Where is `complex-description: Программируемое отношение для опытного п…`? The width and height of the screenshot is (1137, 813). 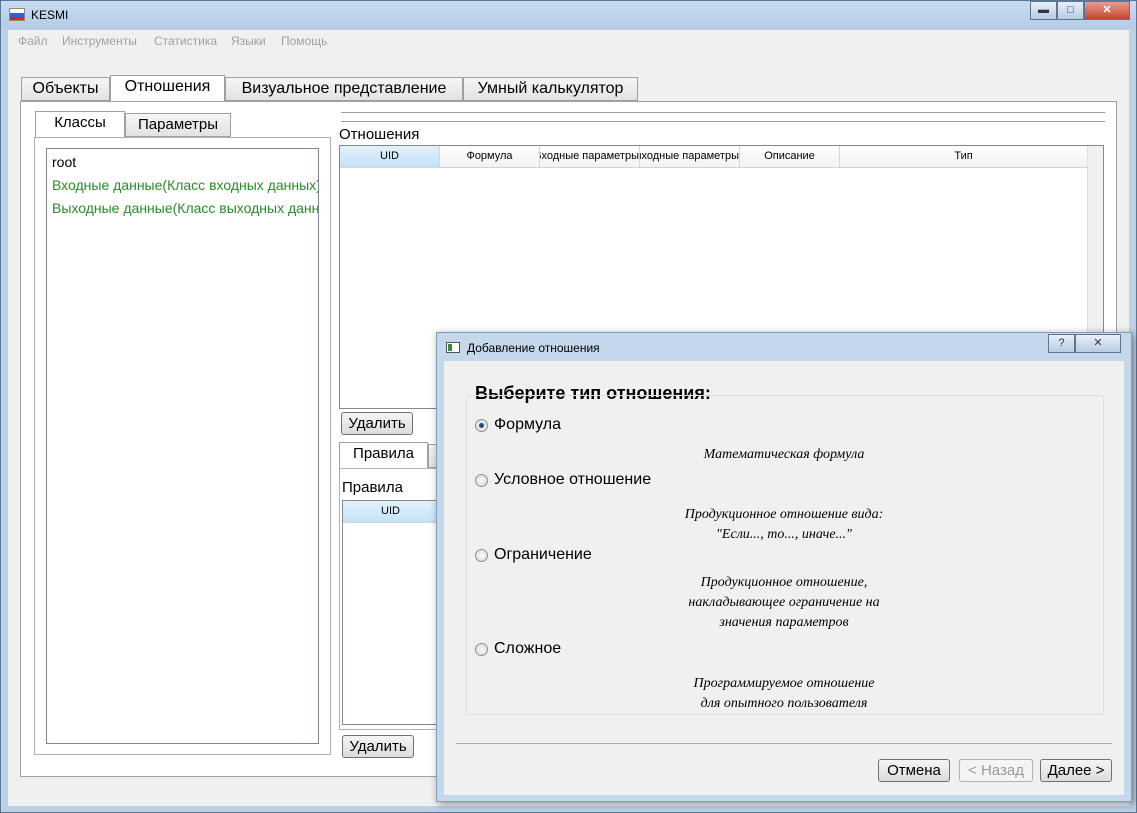
complex-description: Программируемое отношение для опытного п… is located at coordinates (784, 693).